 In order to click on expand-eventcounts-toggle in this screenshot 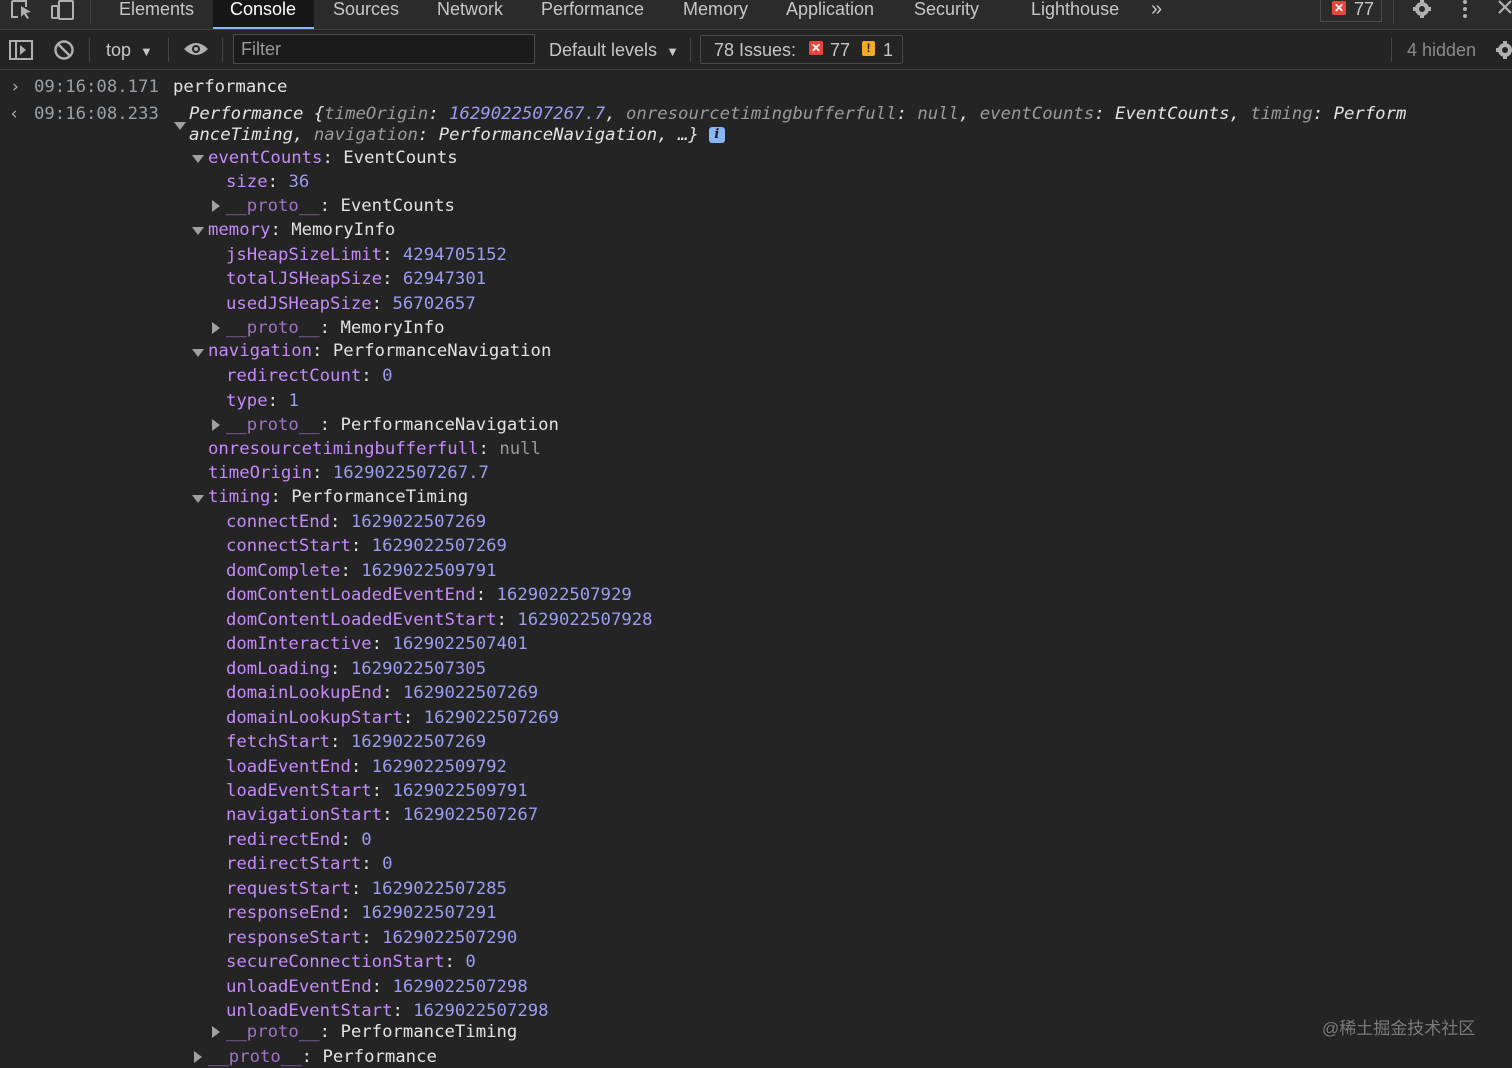, I will do `click(198, 159)`.